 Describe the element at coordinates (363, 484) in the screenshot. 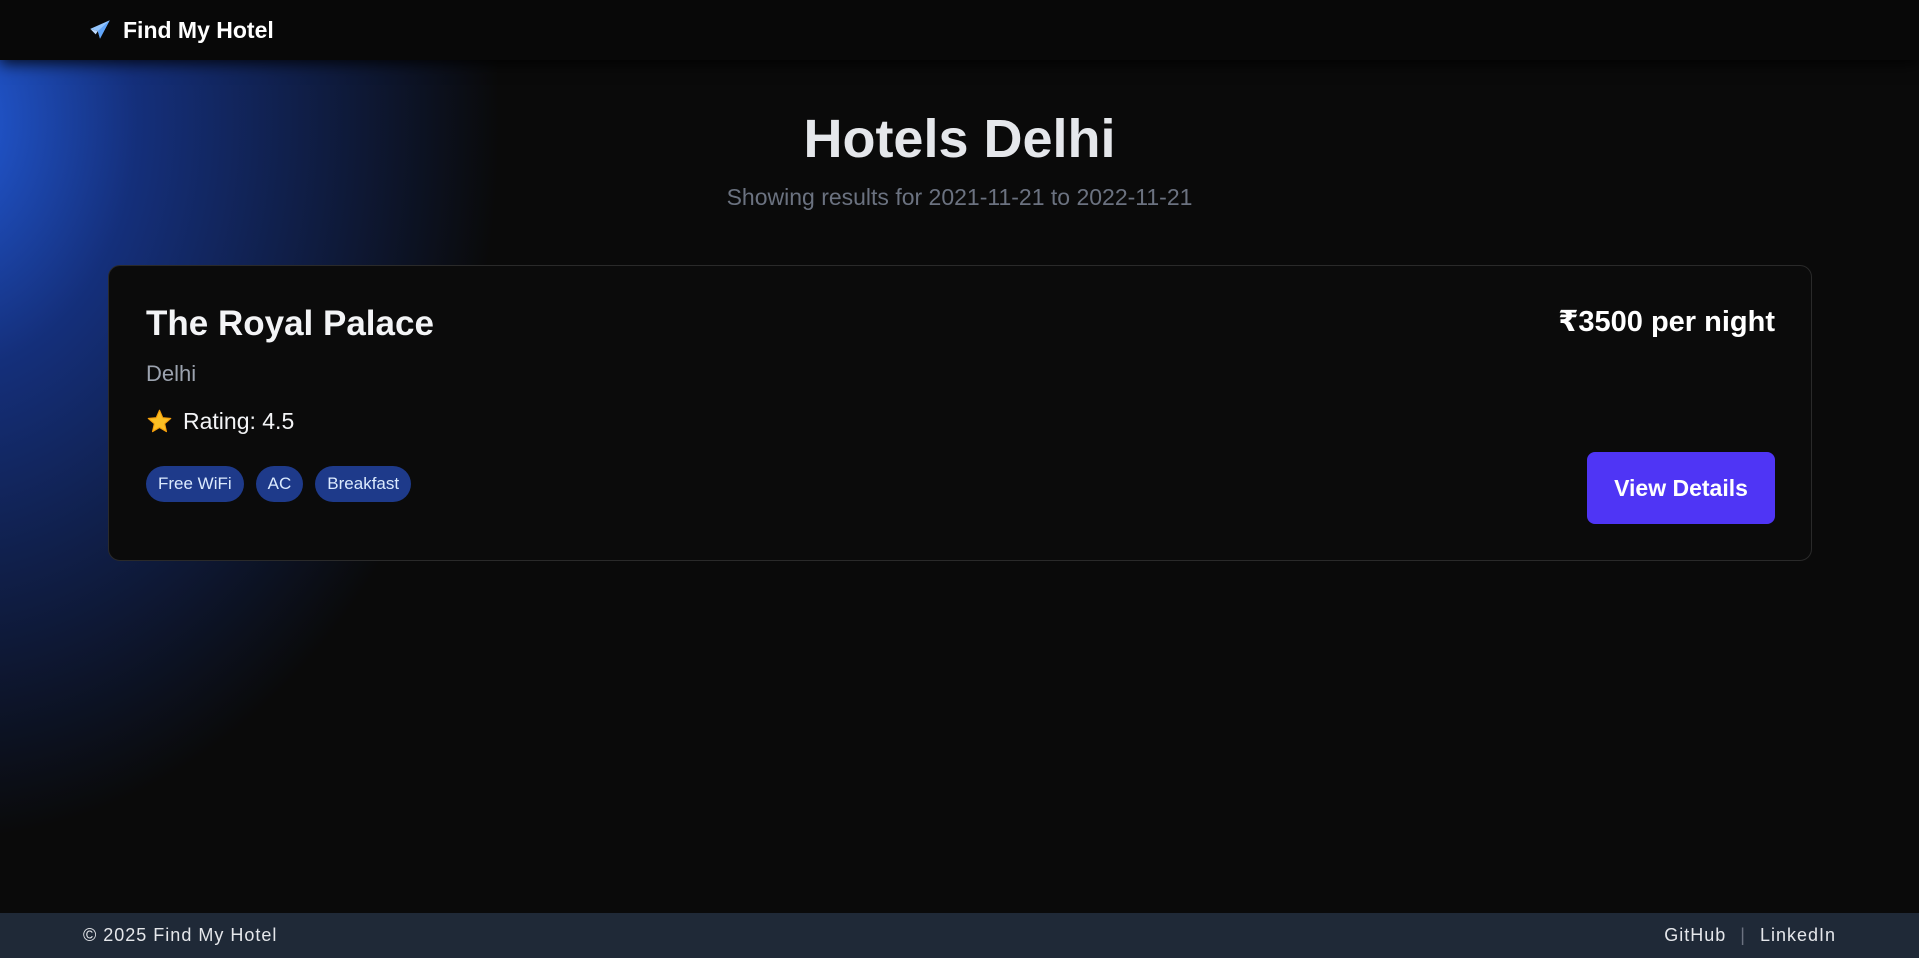

I see `amenity-tag: Breakfast` at that location.